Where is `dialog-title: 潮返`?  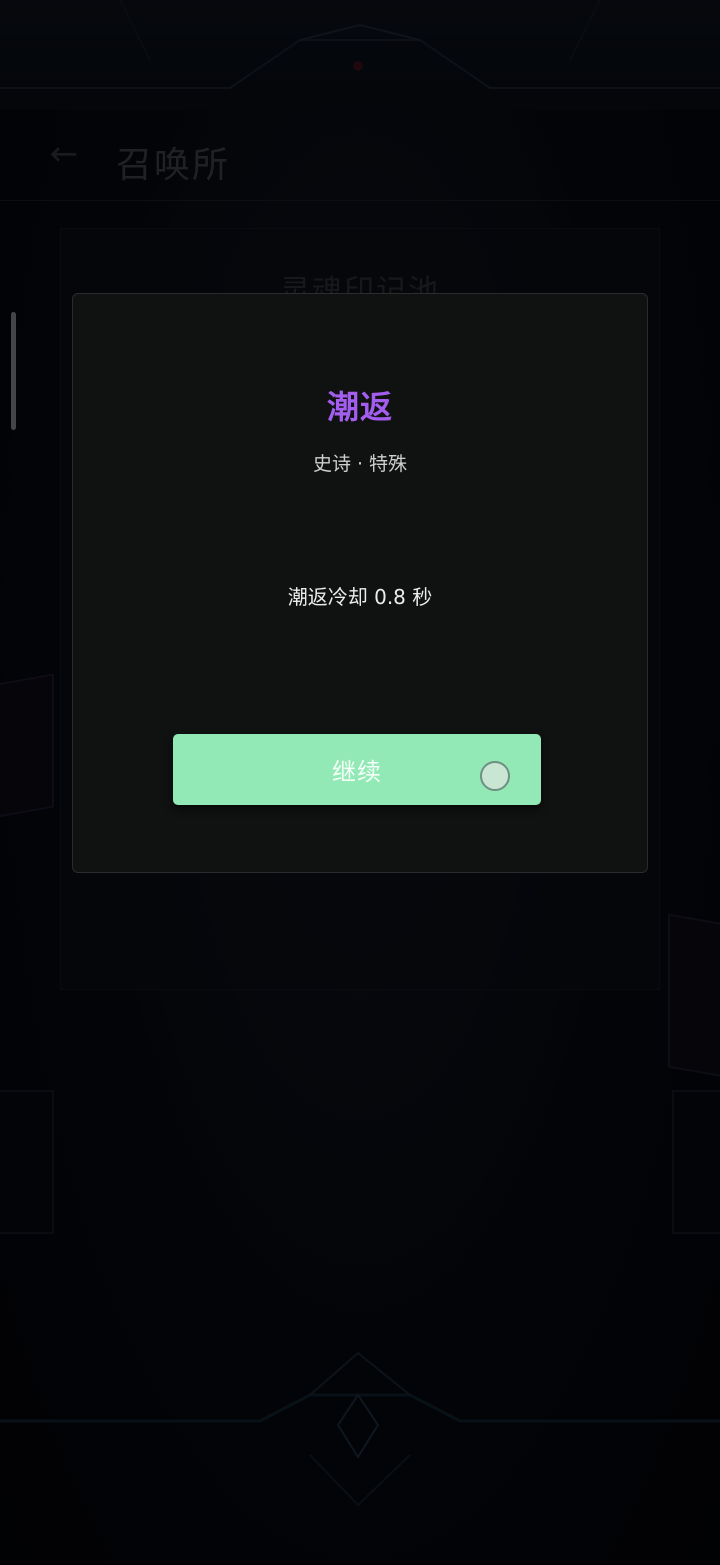
dialog-title: 潮返 is located at coordinates (359, 407).